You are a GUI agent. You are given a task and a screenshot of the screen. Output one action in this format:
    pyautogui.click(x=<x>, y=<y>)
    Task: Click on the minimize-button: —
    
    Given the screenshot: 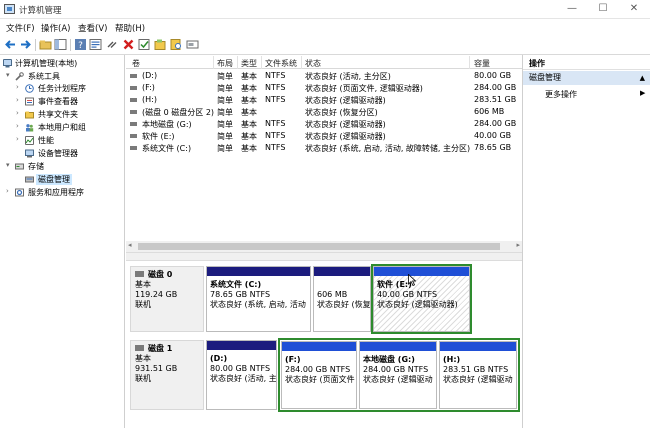 What is the action you would take?
    pyautogui.click(x=572, y=9)
    